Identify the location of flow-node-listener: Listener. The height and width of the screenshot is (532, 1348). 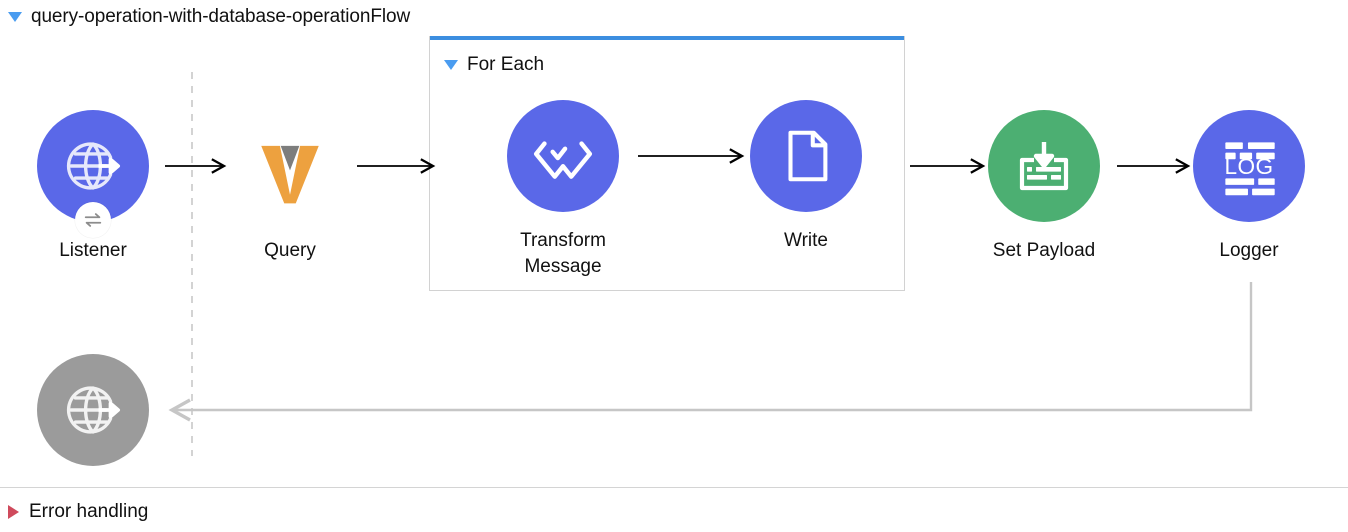
(93, 187).